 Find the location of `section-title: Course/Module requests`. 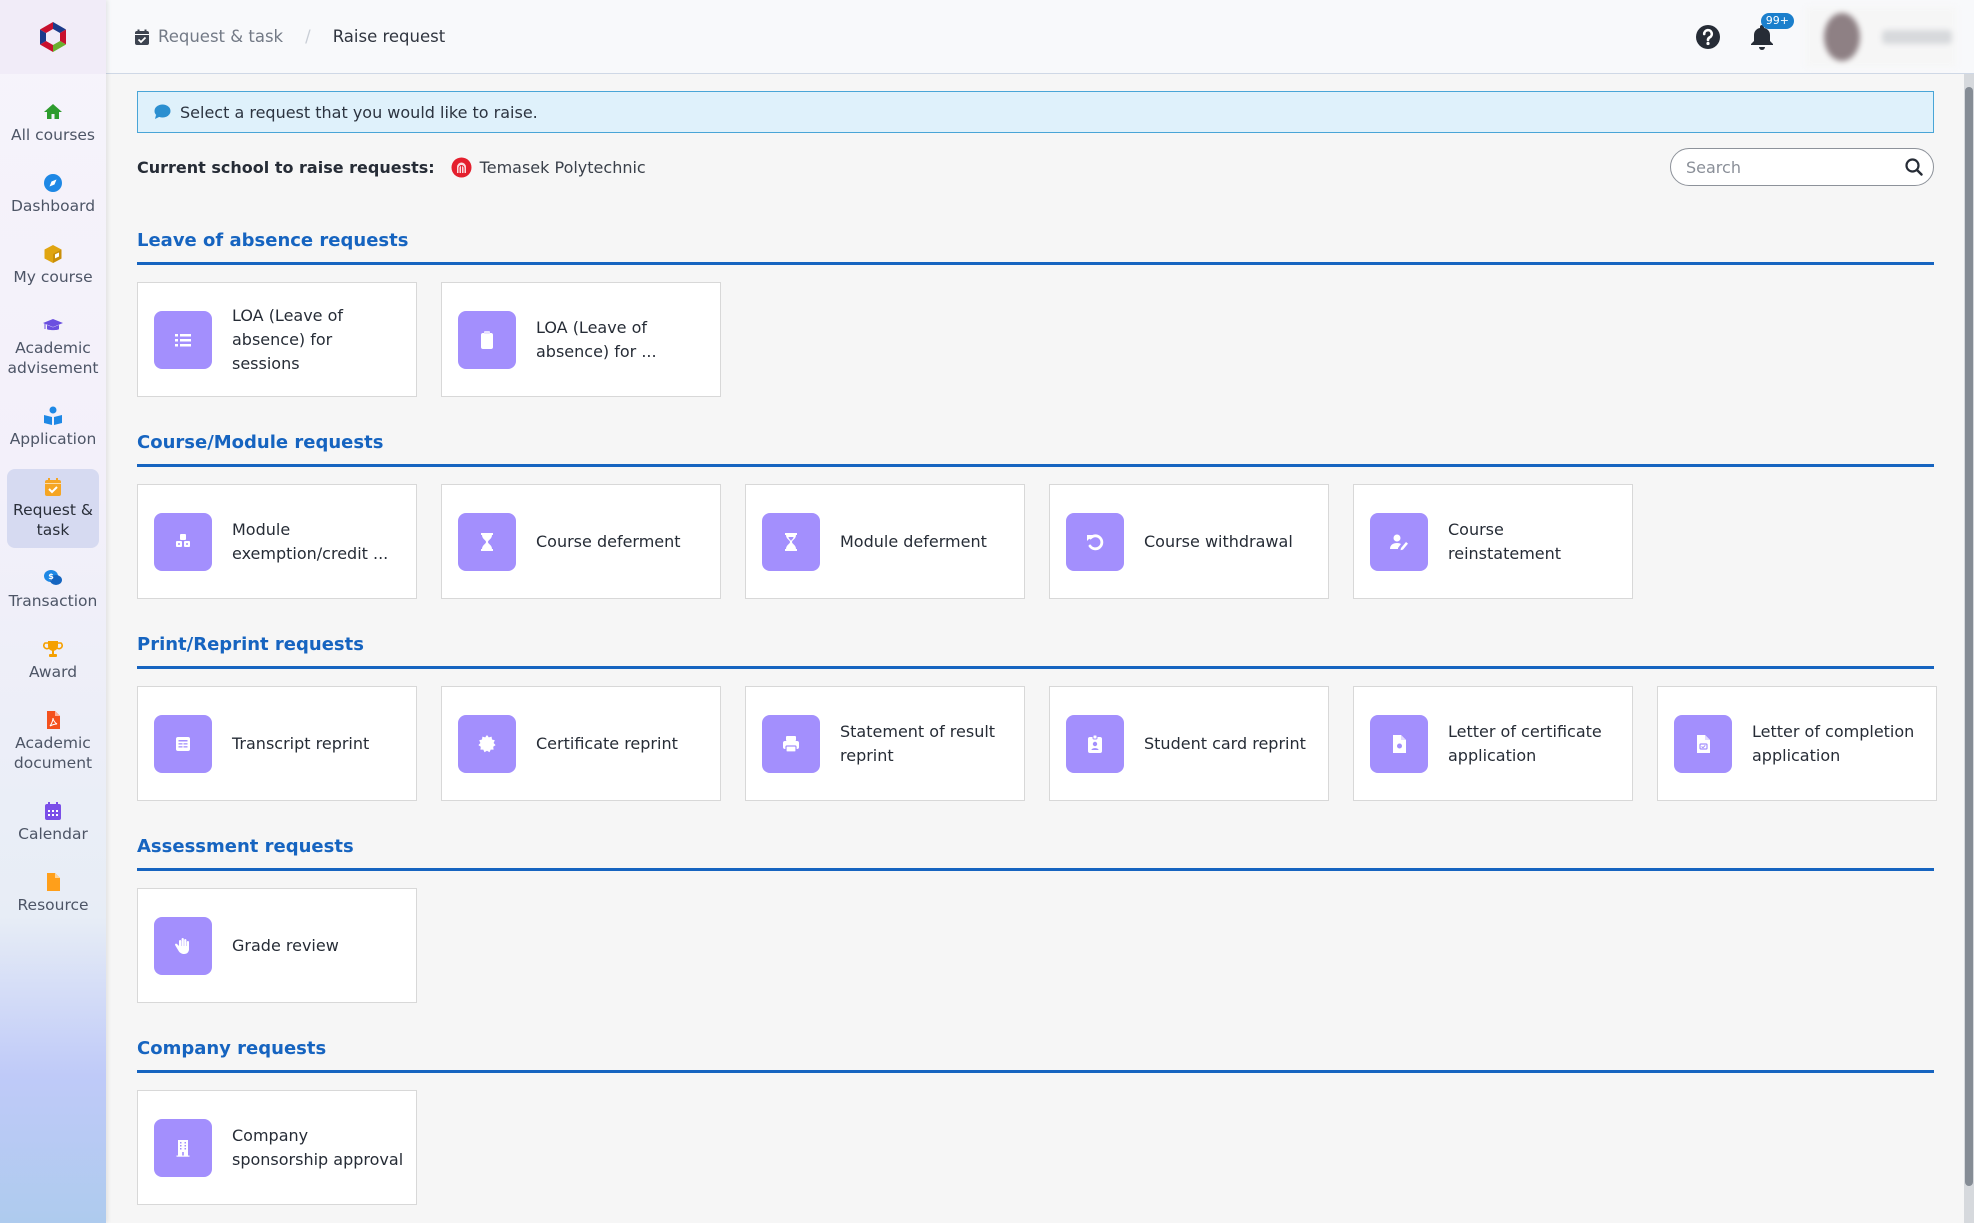

section-title: Course/Module requests is located at coordinates (260, 442).